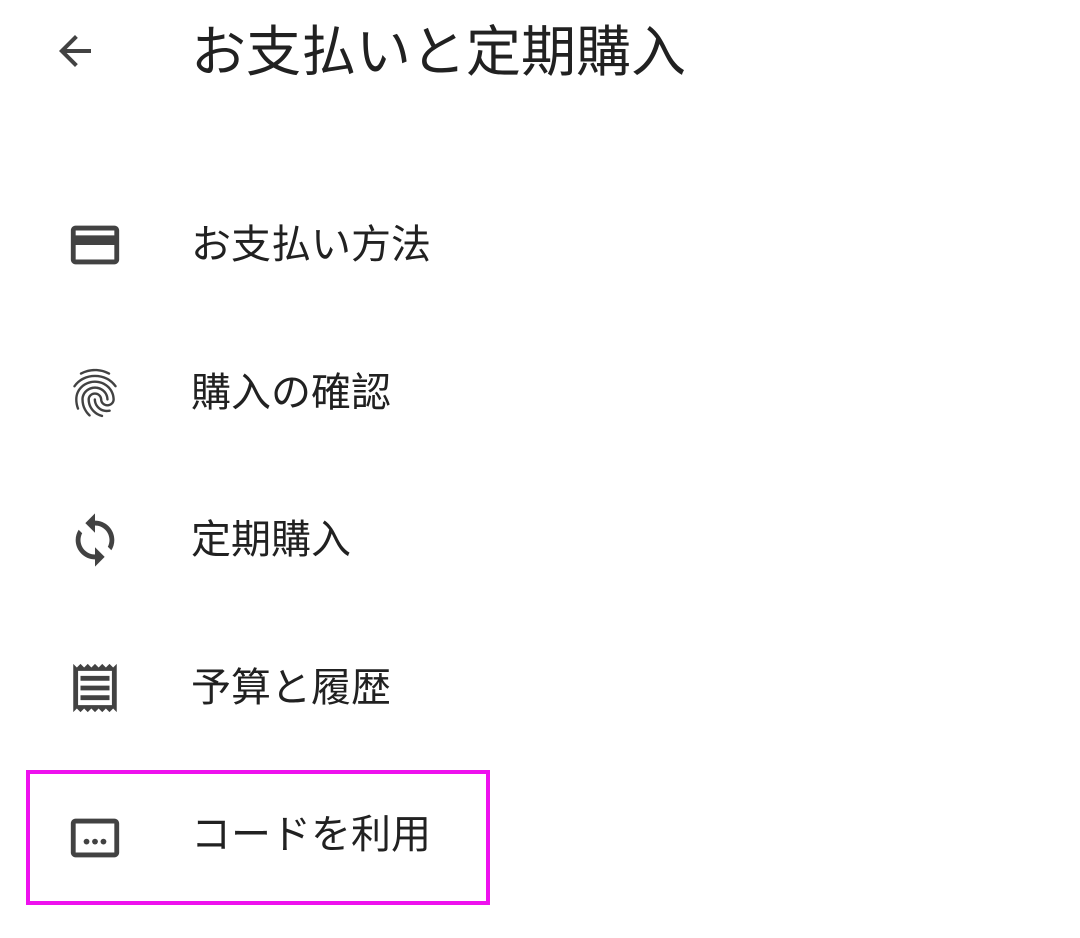 This screenshot has height=938, width=1080. I want to click on fingerprint-icon, so click(95, 393).